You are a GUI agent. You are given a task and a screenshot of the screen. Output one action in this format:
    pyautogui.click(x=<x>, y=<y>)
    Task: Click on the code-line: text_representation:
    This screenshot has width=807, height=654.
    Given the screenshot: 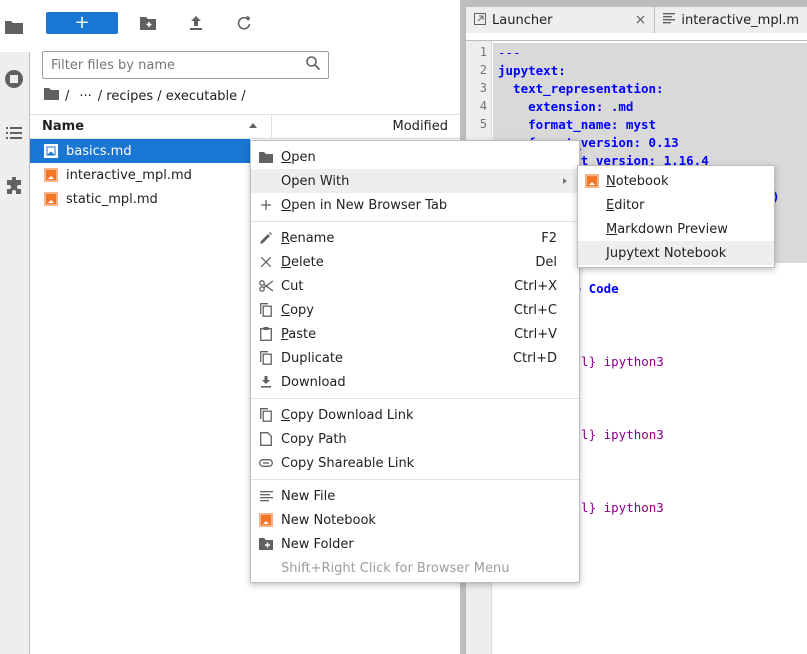 What is the action you would take?
    pyautogui.click(x=581, y=88)
    